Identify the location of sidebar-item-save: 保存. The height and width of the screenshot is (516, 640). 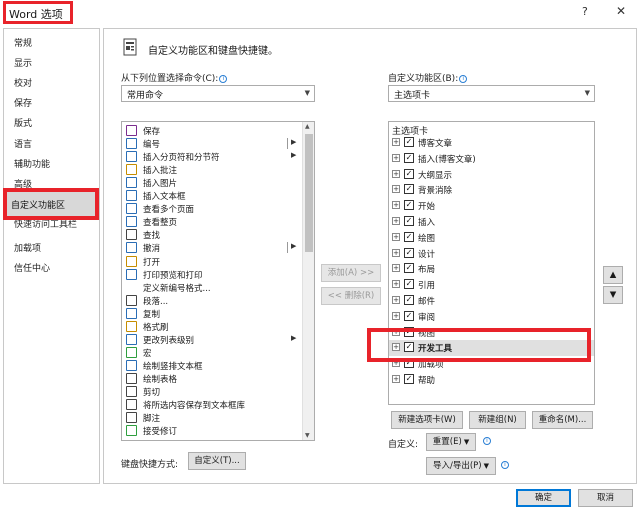
(23, 102).